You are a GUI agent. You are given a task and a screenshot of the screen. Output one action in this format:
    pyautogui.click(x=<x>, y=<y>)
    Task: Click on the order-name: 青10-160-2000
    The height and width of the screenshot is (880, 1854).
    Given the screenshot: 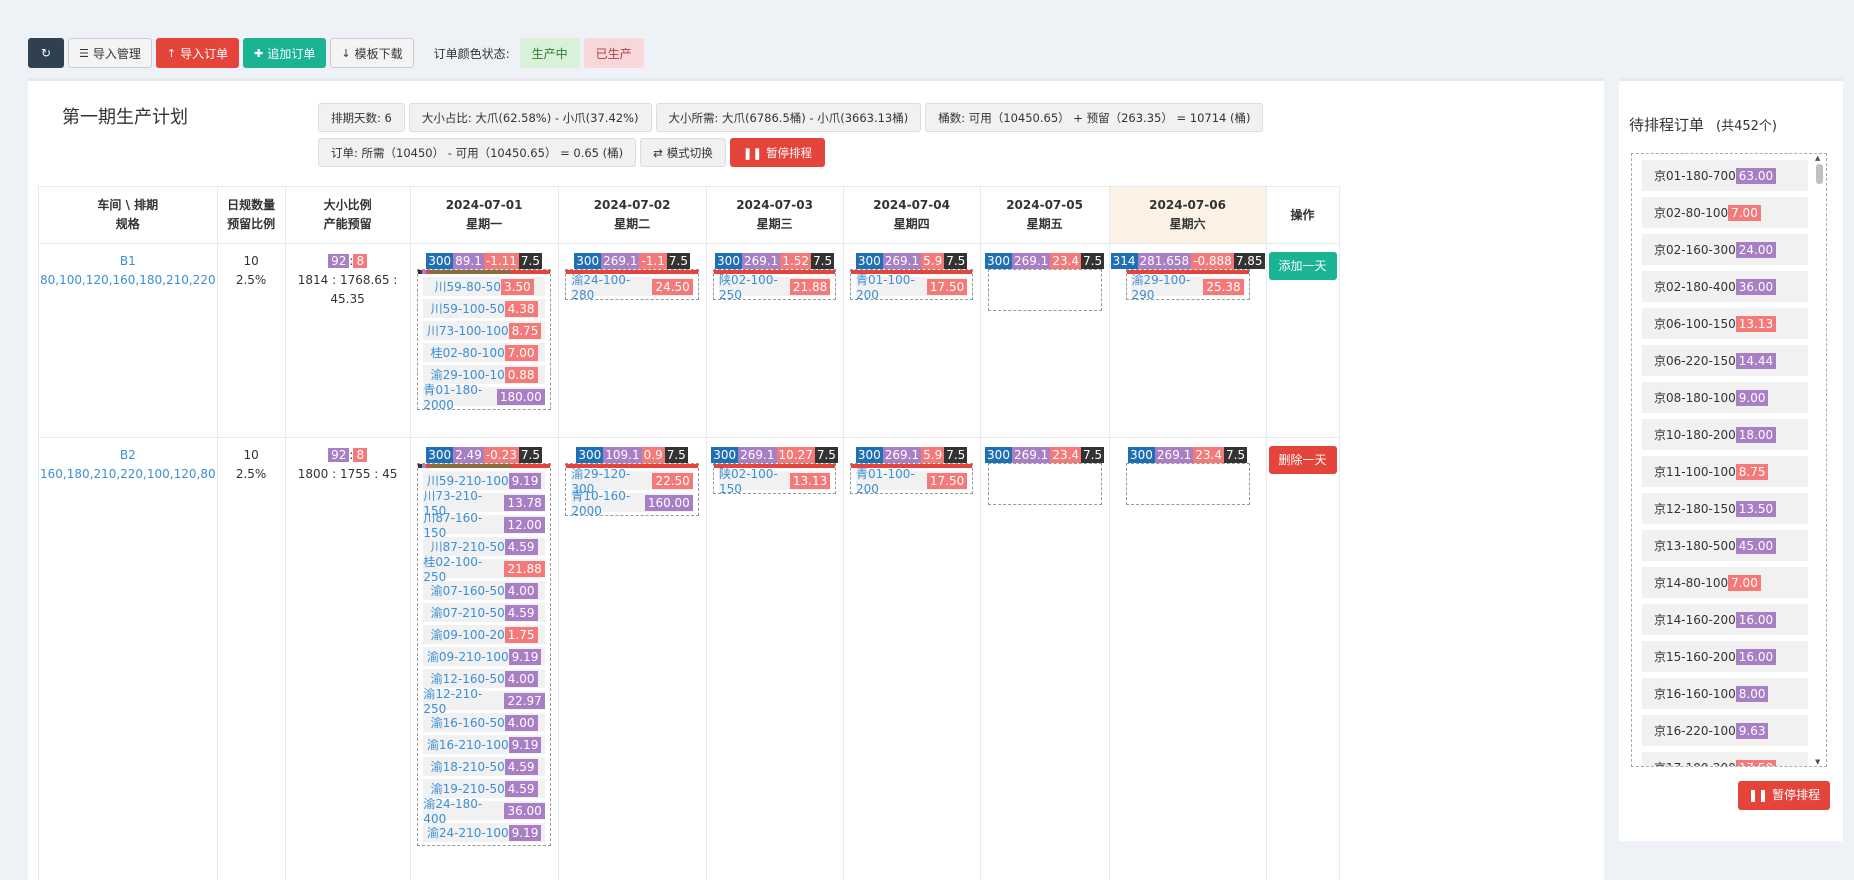 What is the action you would take?
    pyautogui.click(x=607, y=502)
    